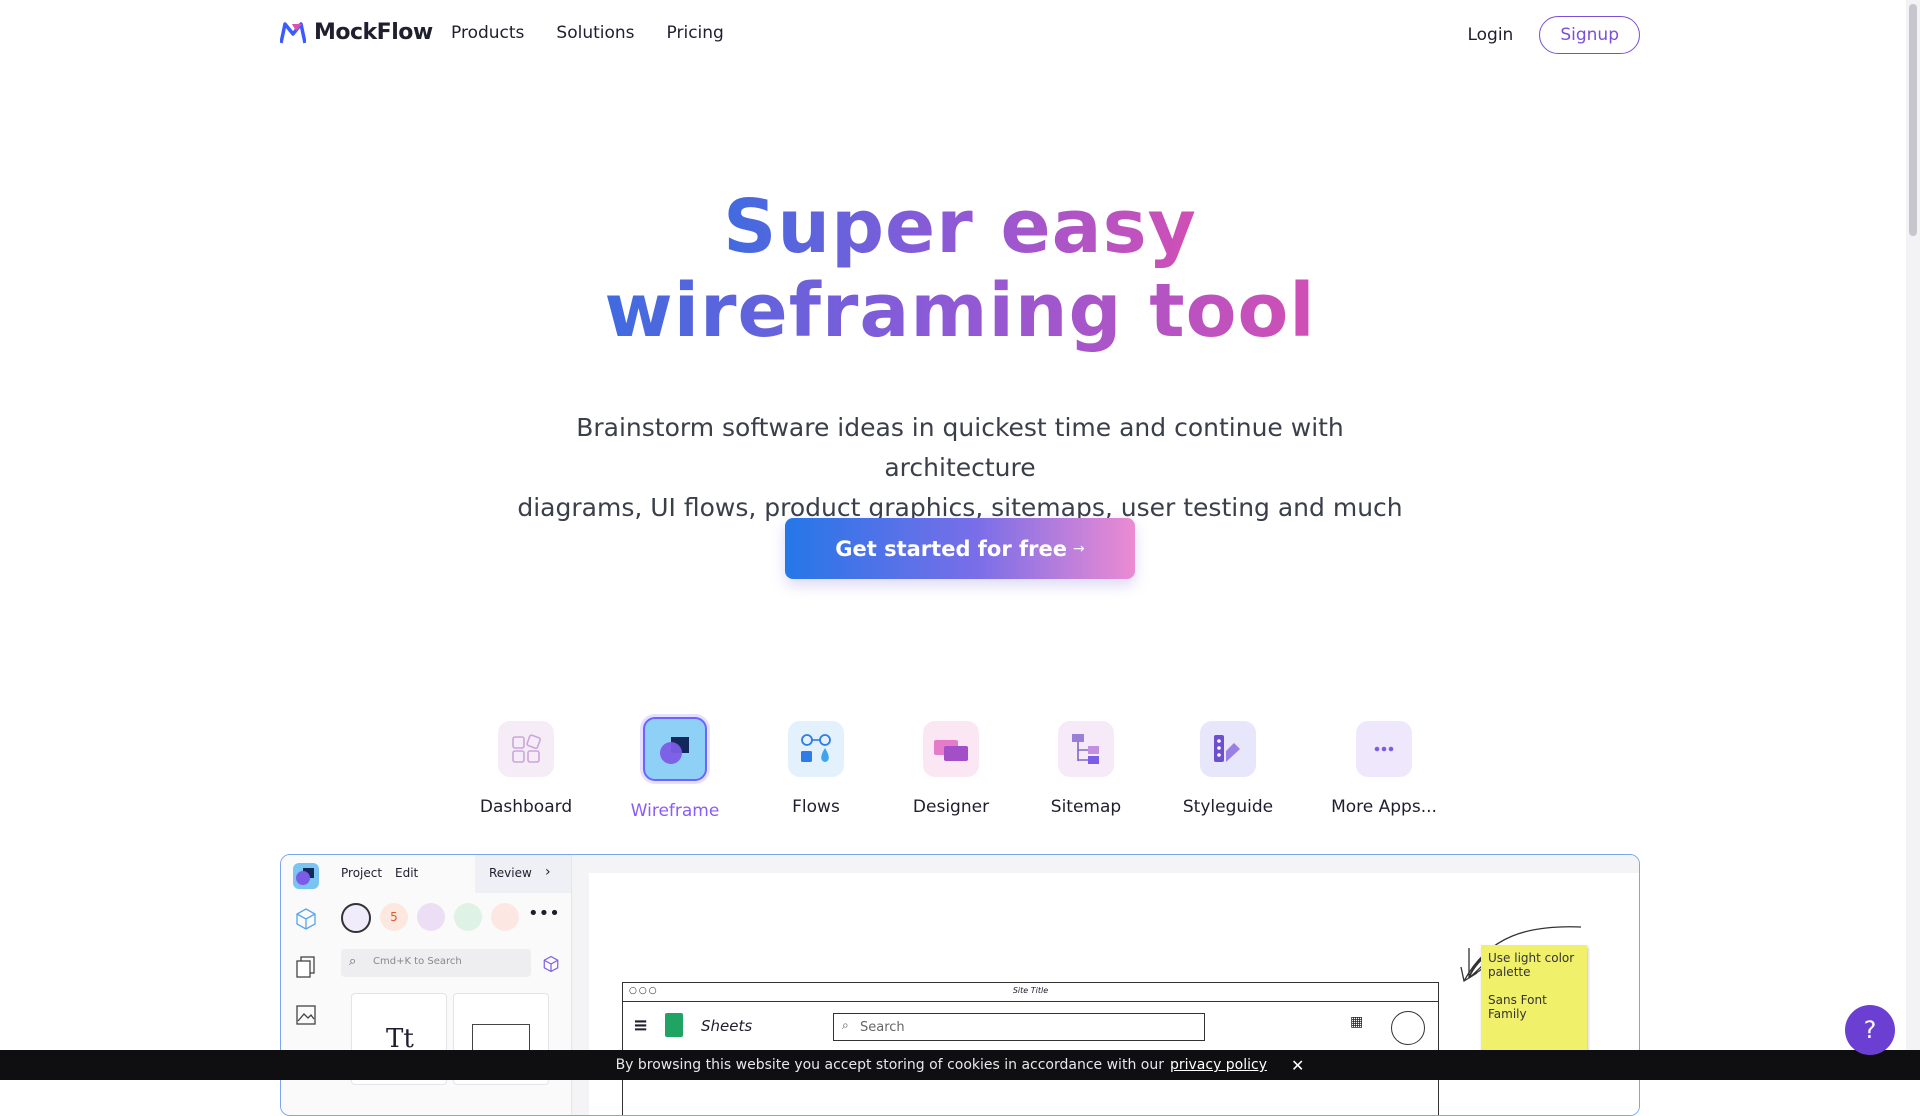  What do you see at coordinates (1356, 1022) in the screenshot?
I see `apps-grid-icon: ▦` at bounding box center [1356, 1022].